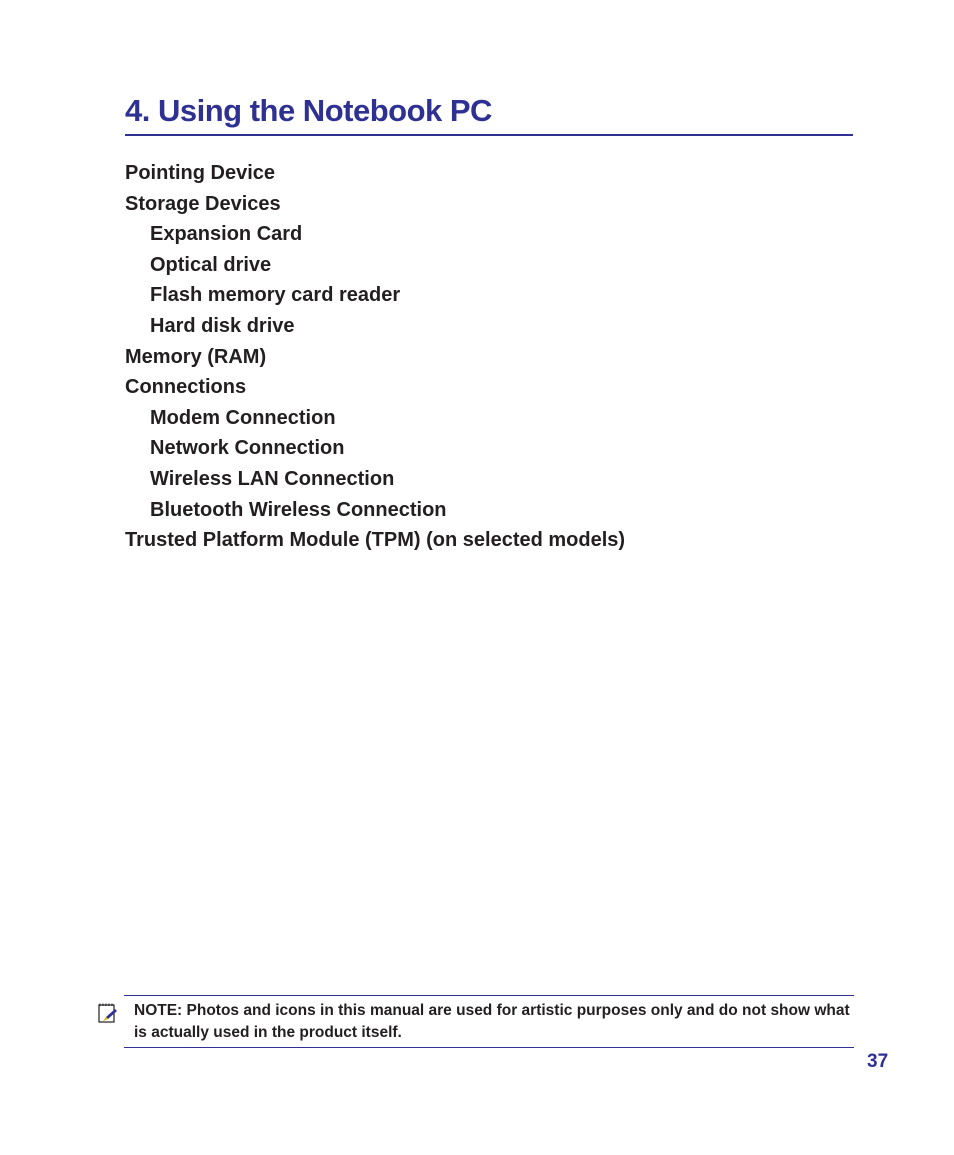  I want to click on subsection-item: Modem Connection, so click(243, 417).